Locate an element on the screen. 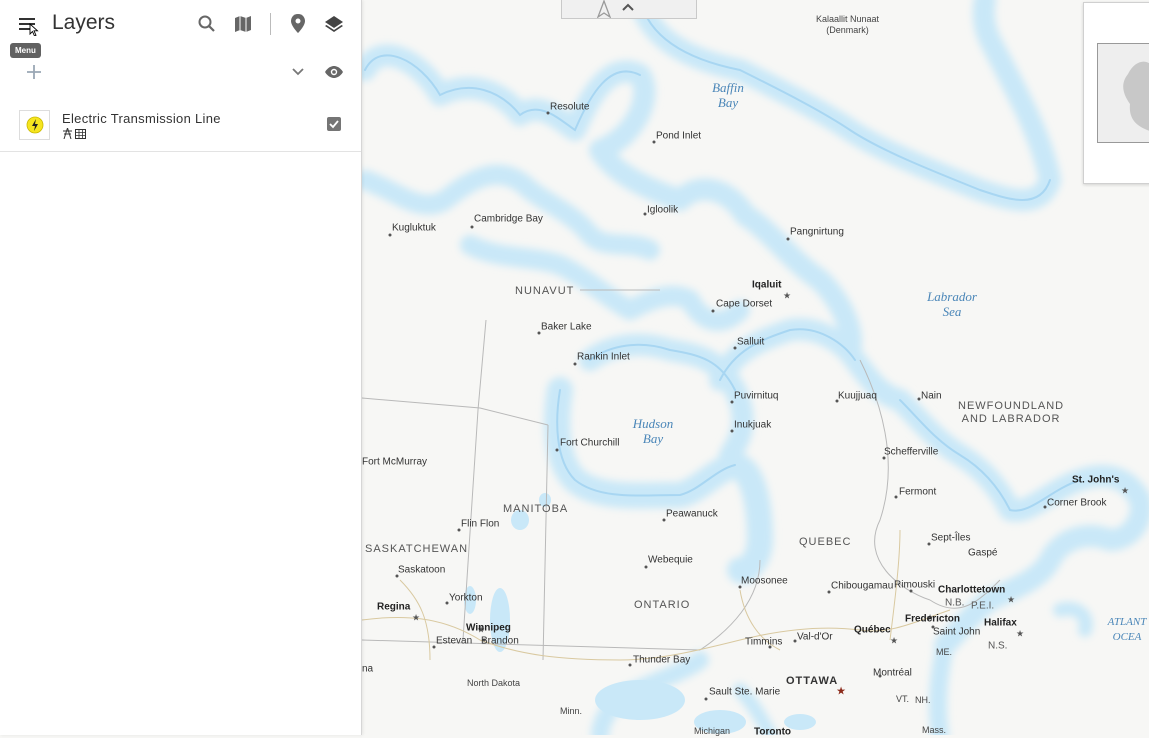 Image resolution: width=1149 pixels, height=738 pixels. chevron-down-icon is located at coordinates (298, 72).